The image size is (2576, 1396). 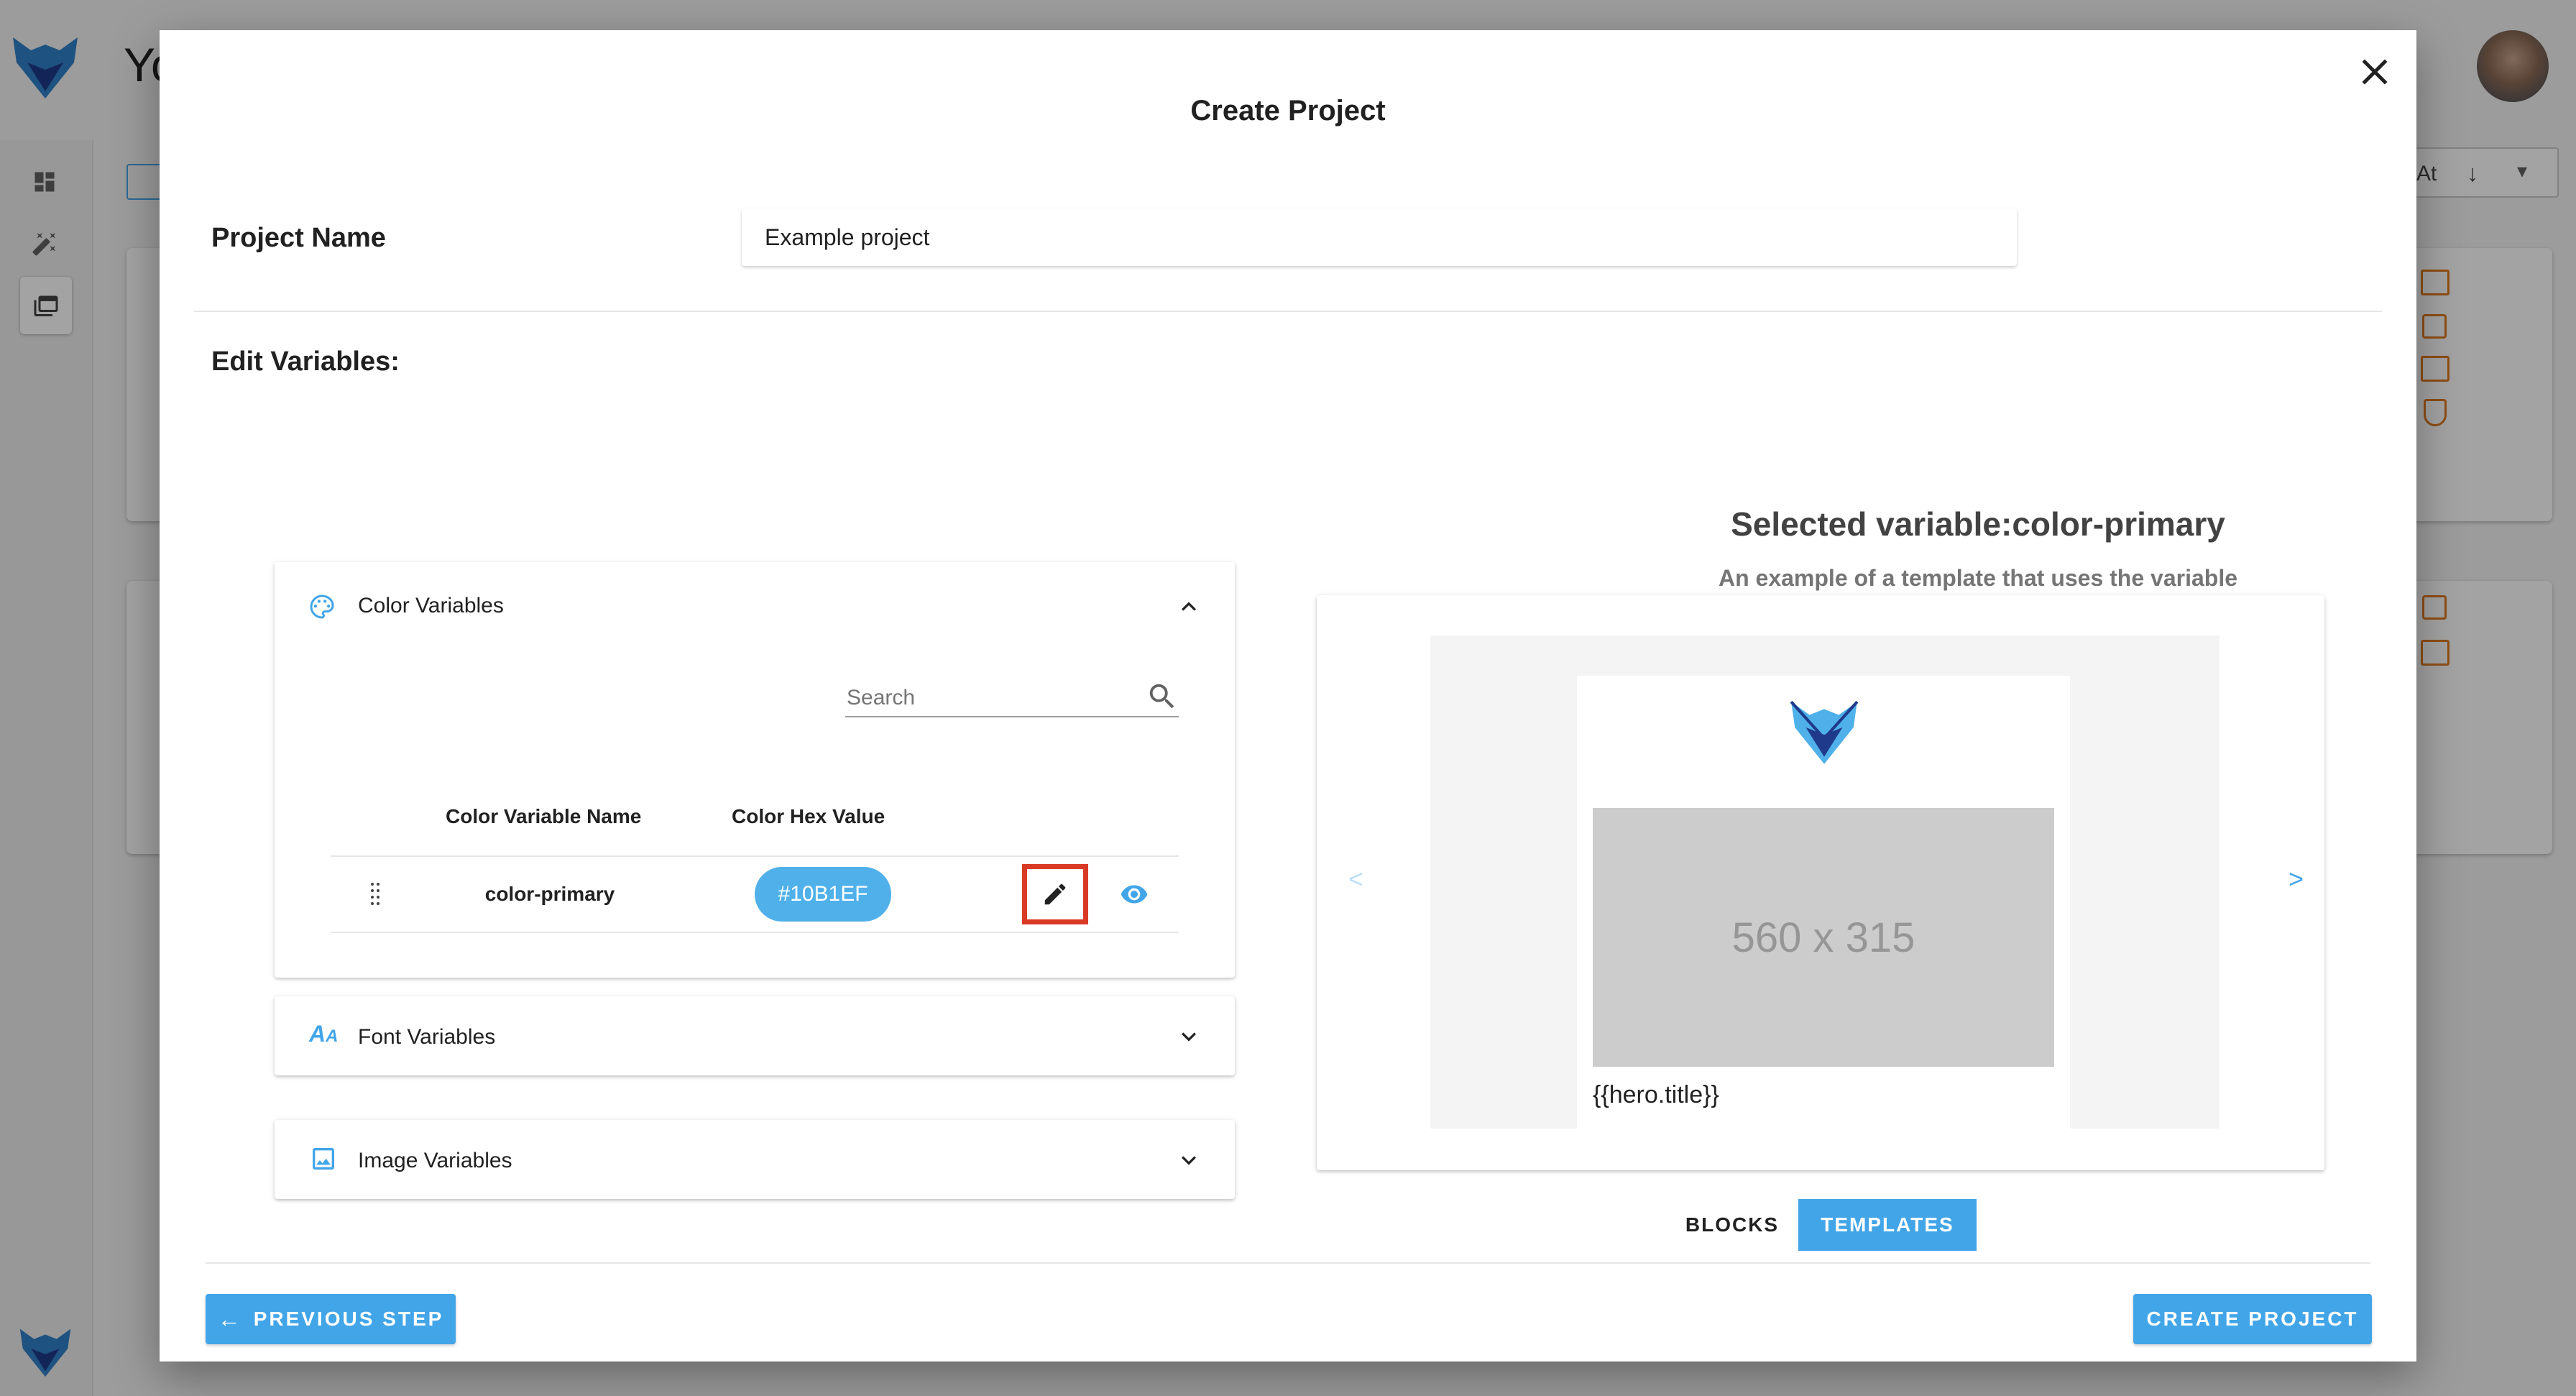 I want to click on hero-title-text: {{hero.title}}, so click(x=1656, y=1094).